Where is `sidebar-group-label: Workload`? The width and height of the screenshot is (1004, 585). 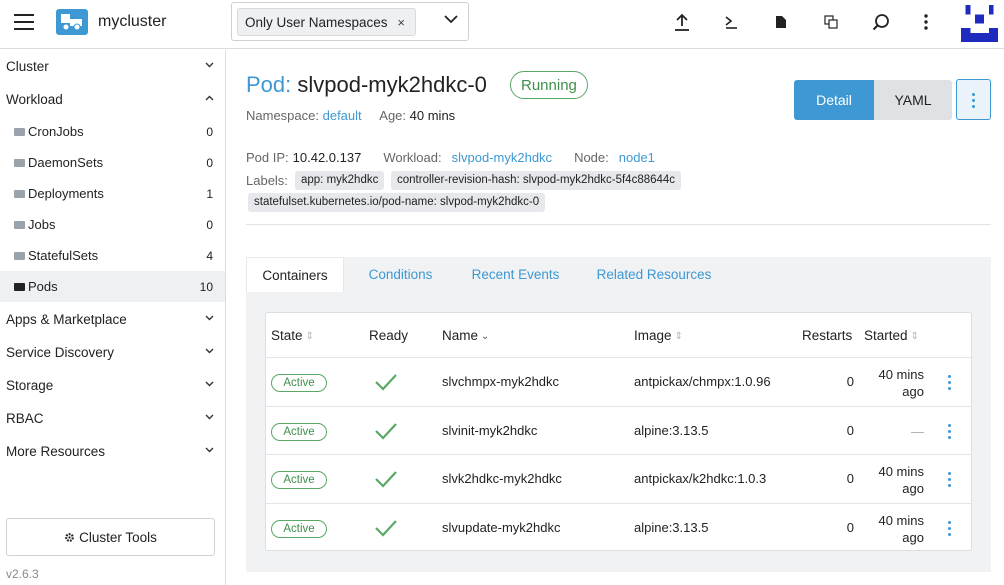 sidebar-group-label: Workload is located at coordinates (34, 99).